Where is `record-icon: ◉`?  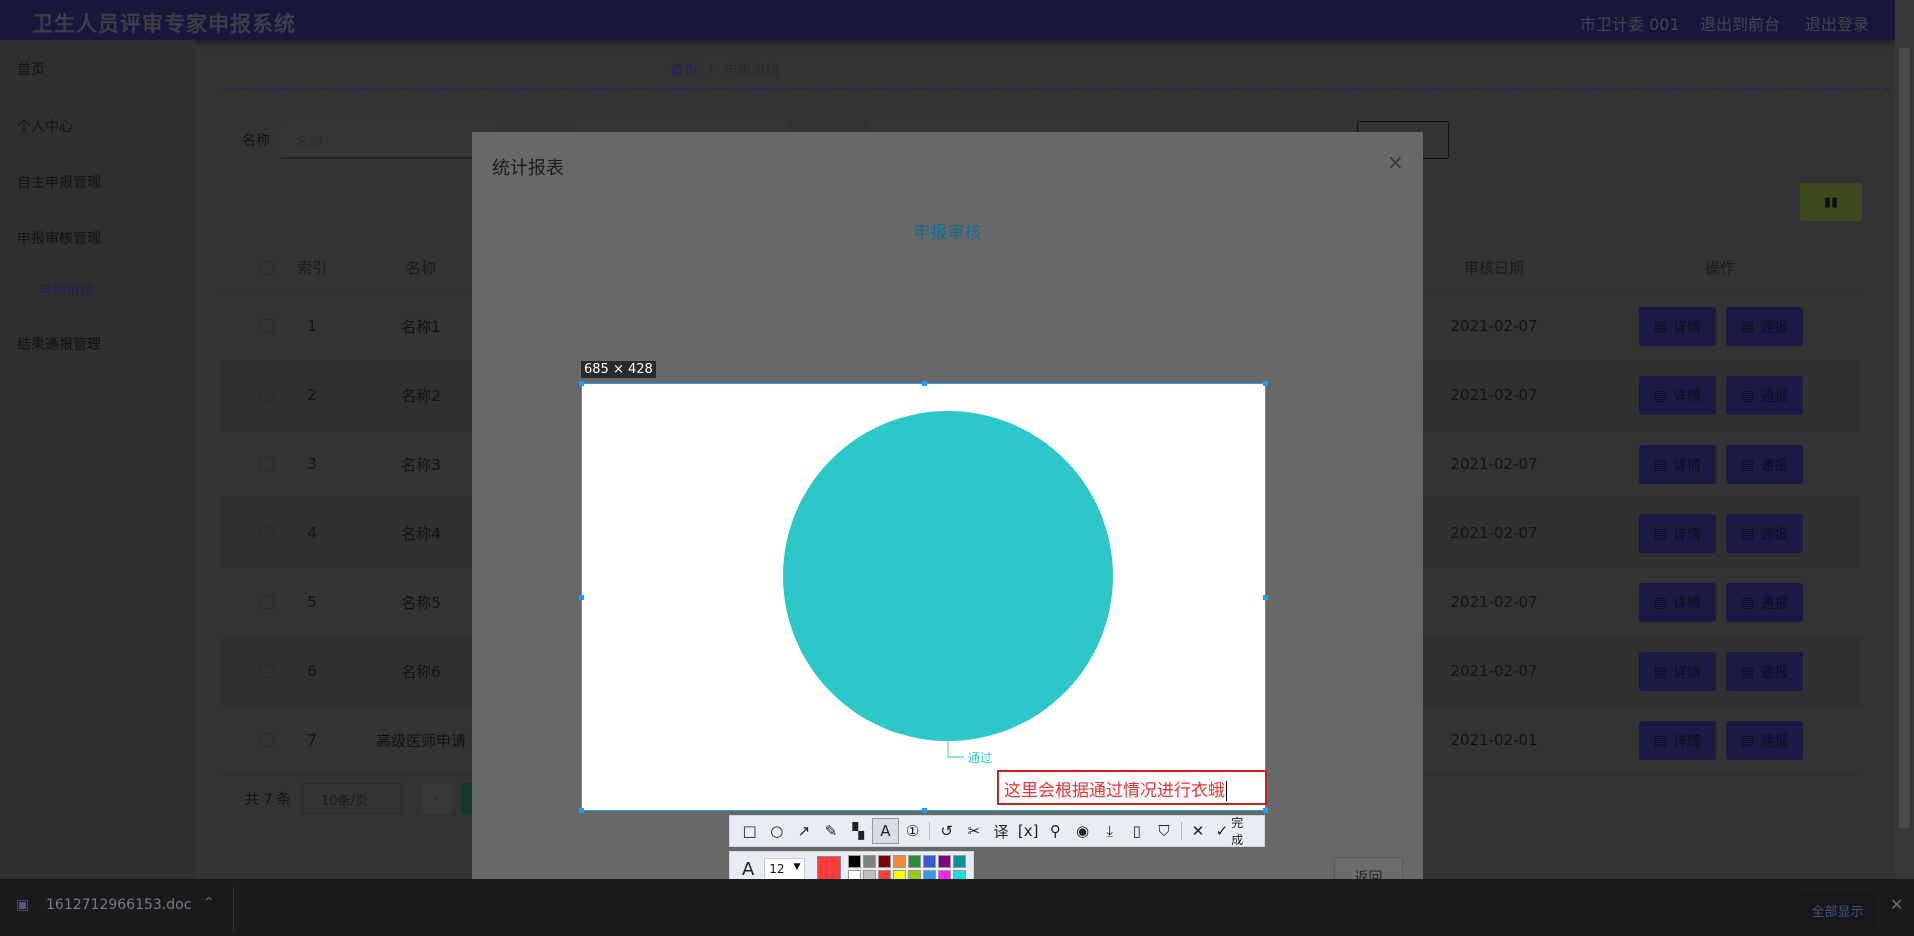 record-icon: ◉ is located at coordinates (1082, 831).